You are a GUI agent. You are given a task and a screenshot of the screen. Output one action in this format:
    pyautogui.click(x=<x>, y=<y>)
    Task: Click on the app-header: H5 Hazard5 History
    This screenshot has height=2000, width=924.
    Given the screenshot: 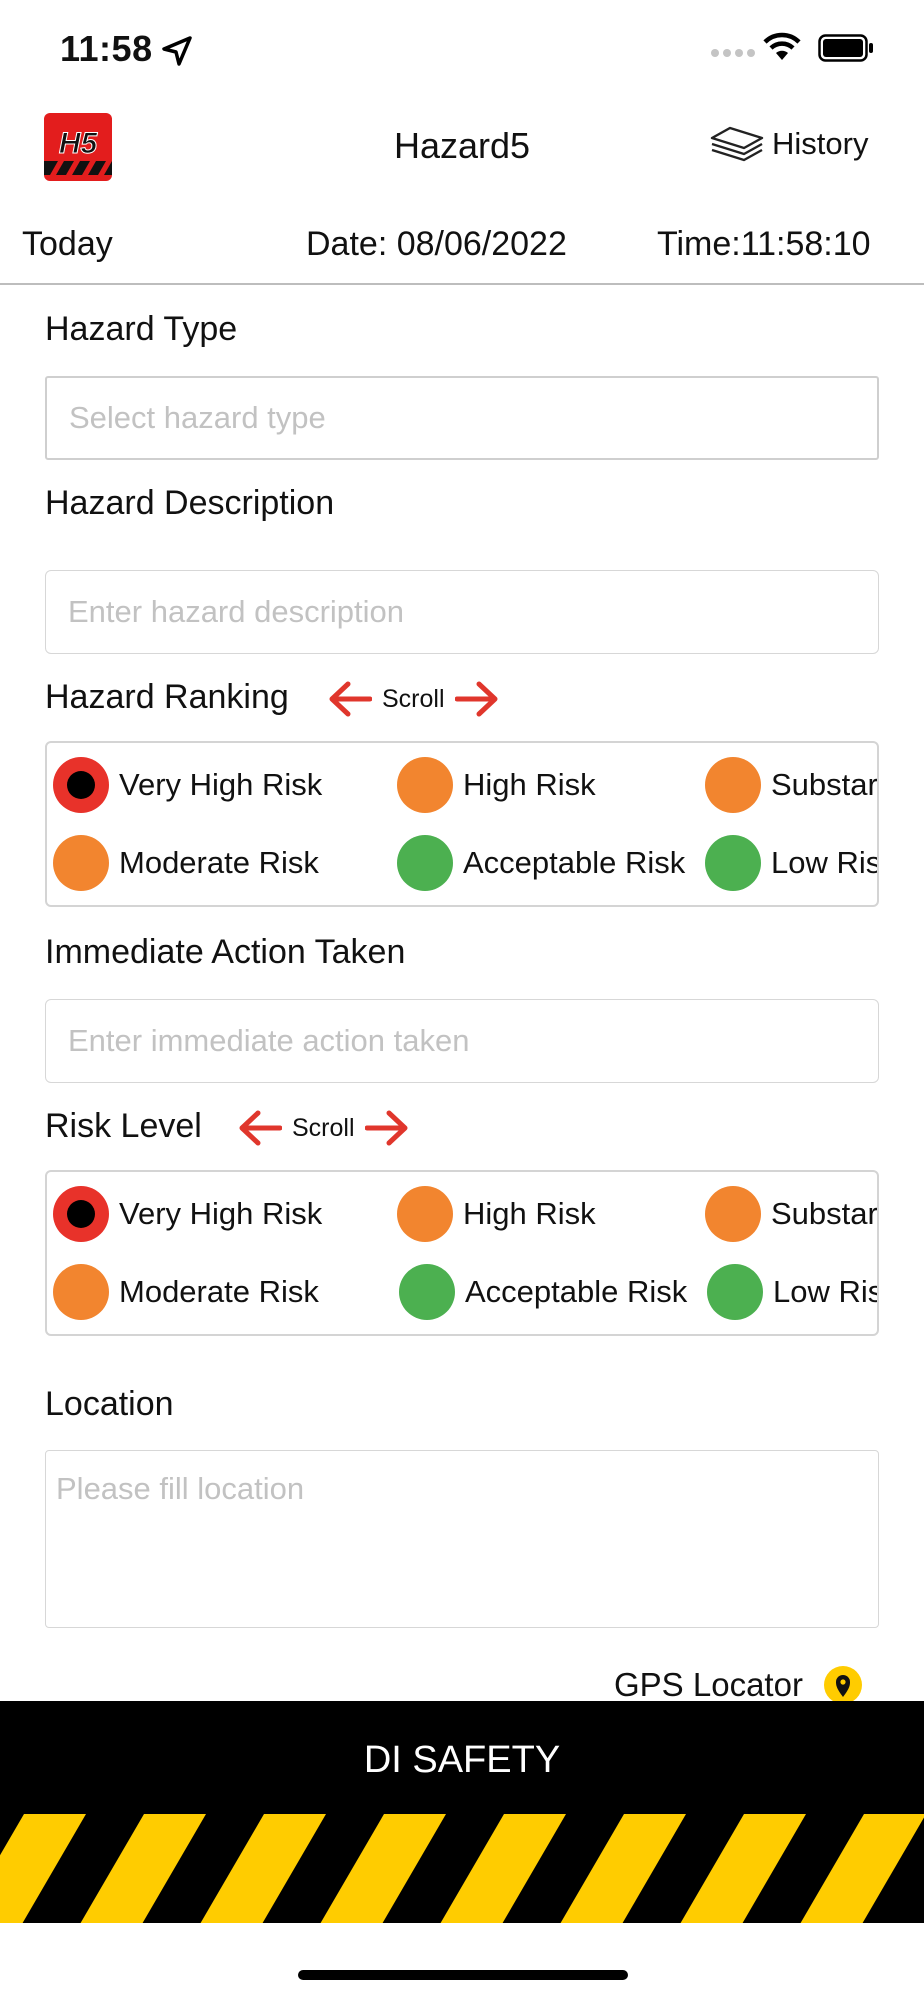 What is the action you would take?
    pyautogui.click(x=462, y=150)
    